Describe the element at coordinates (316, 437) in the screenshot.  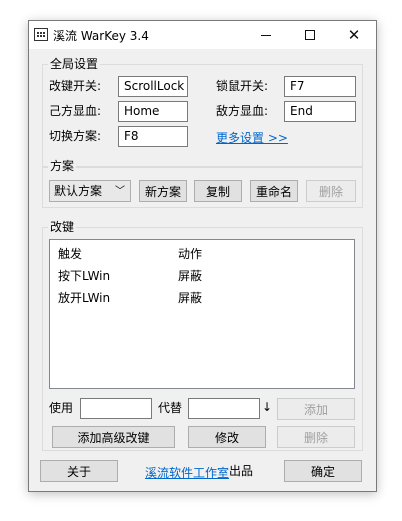
I see `delete-remap-button: 删除` at that location.